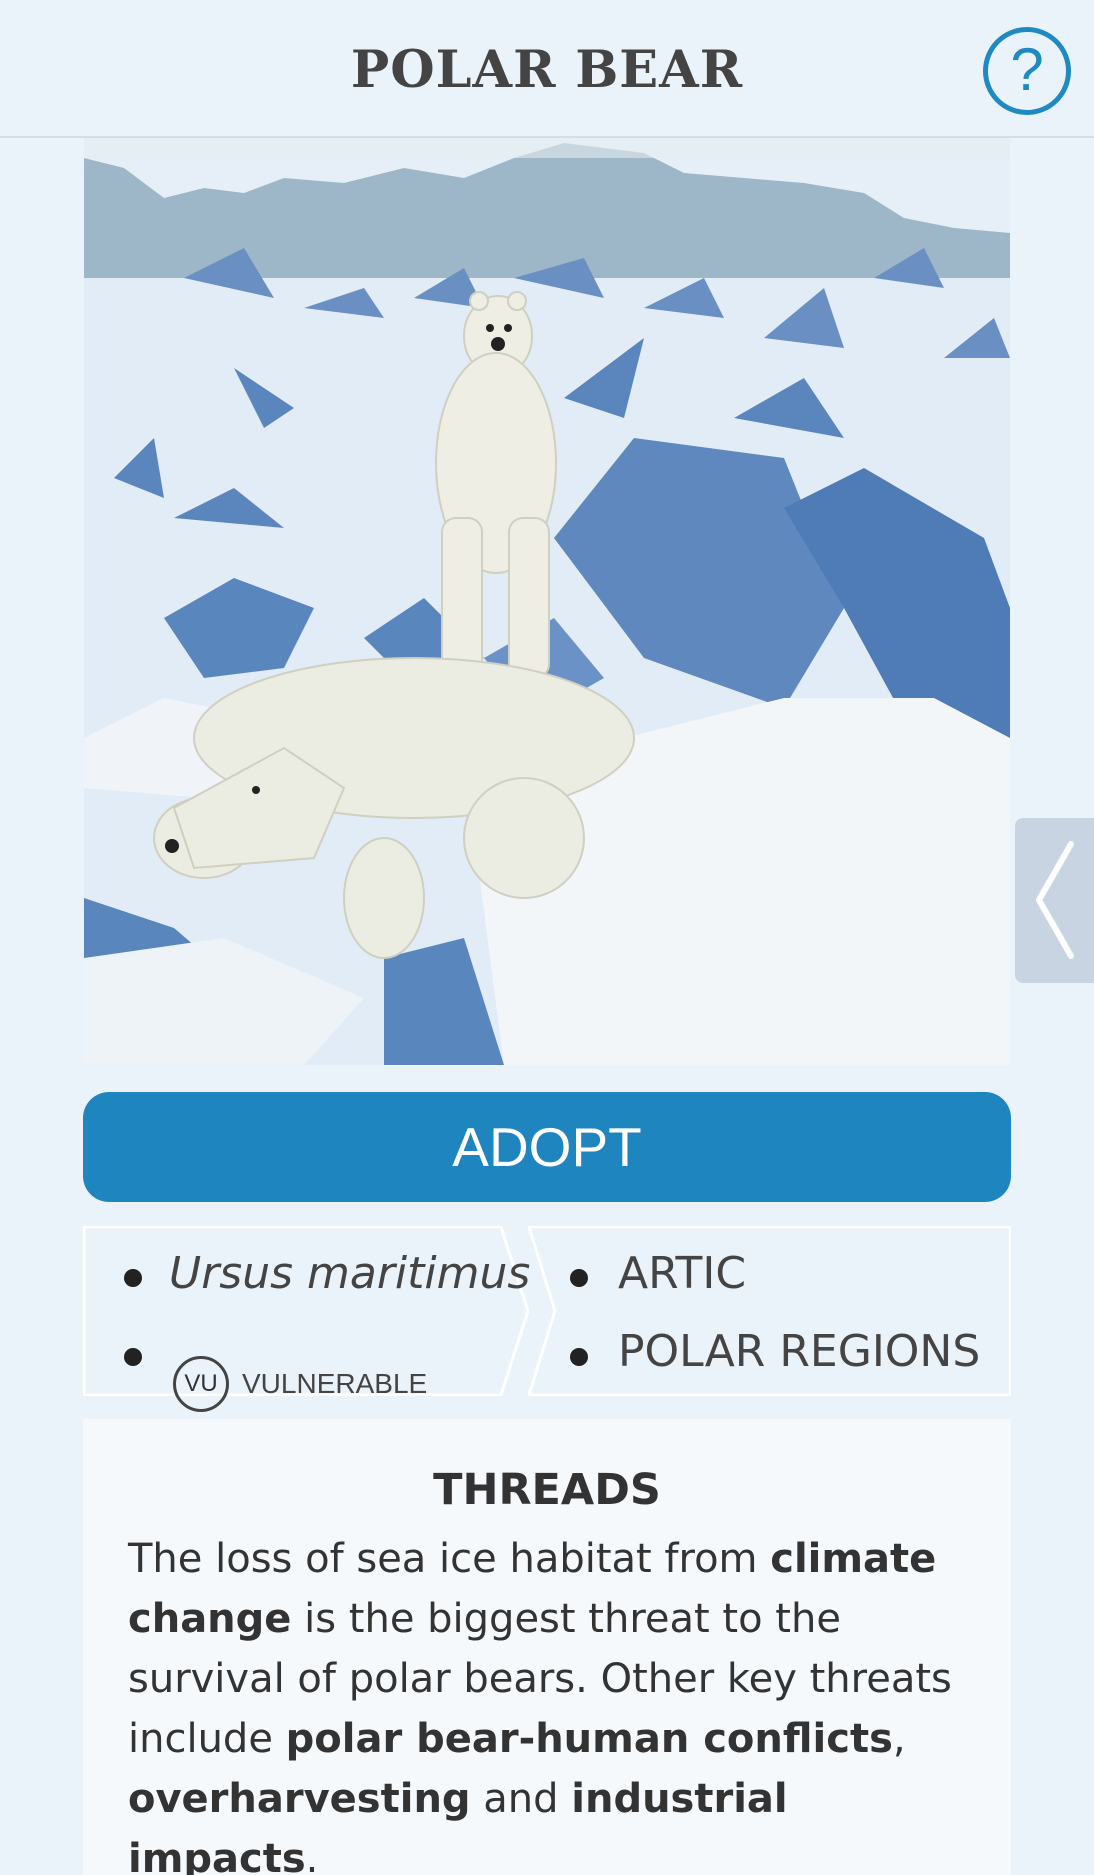  Describe the element at coordinates (547, 1147) in the screenshot. I see `adopt-button: ADOPT` at that location.